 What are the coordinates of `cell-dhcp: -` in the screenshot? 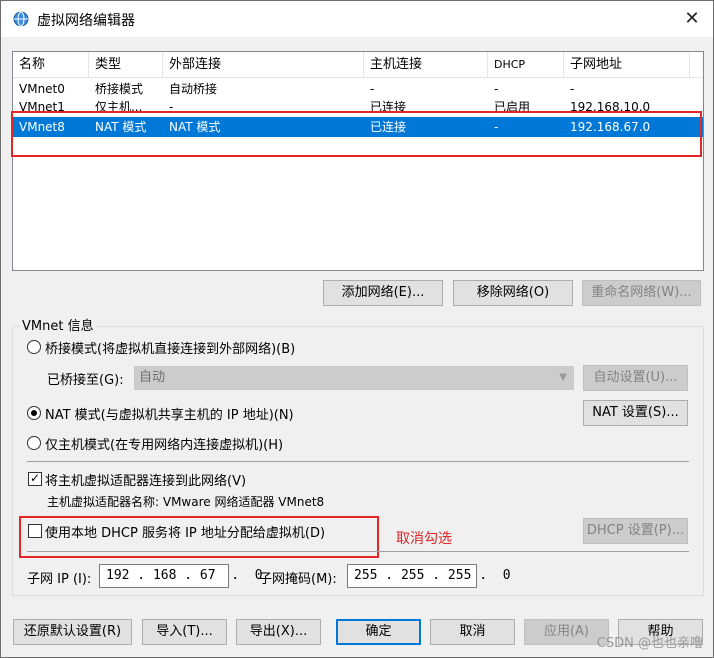 It's located at (496, 89).